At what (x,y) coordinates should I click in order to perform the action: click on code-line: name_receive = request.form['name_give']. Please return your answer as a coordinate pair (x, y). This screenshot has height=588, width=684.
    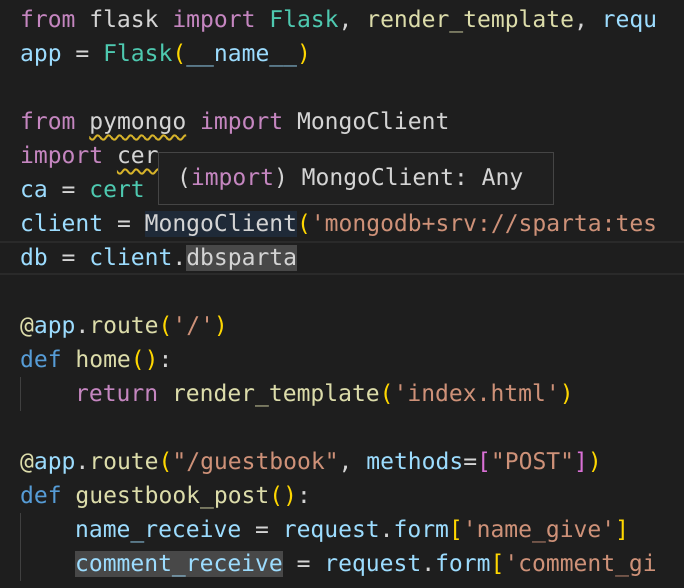
    Looking at the image, I should click on (351, 530).